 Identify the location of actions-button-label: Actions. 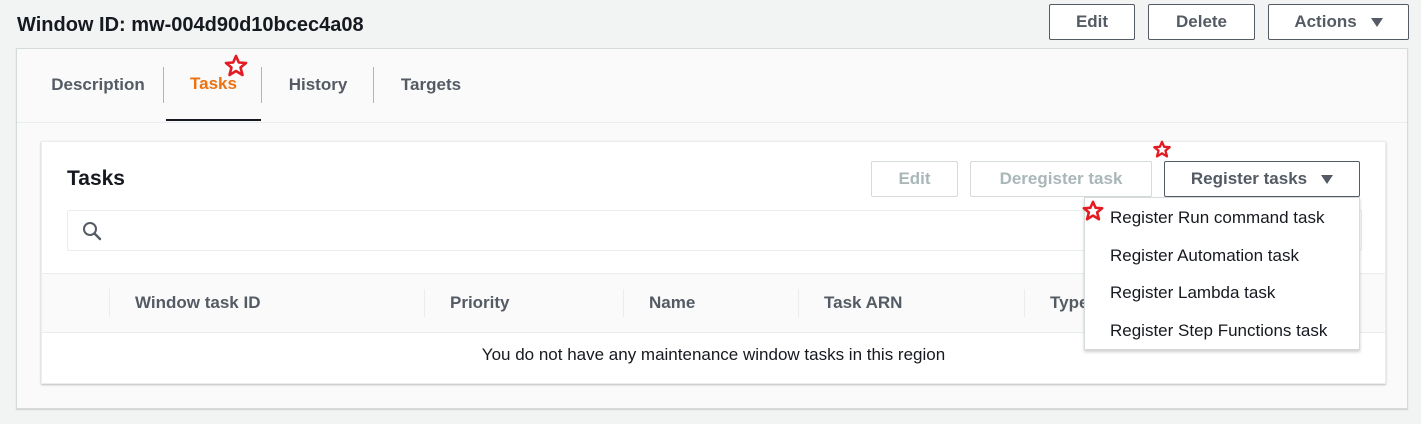
(1325, 21).